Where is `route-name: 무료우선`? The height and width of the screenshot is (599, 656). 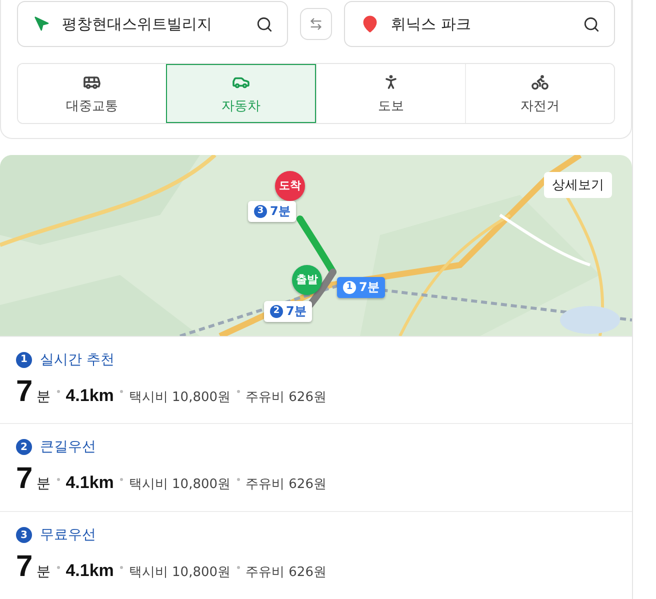
route-name: 무료우선 is located at coordinates (68, 535).